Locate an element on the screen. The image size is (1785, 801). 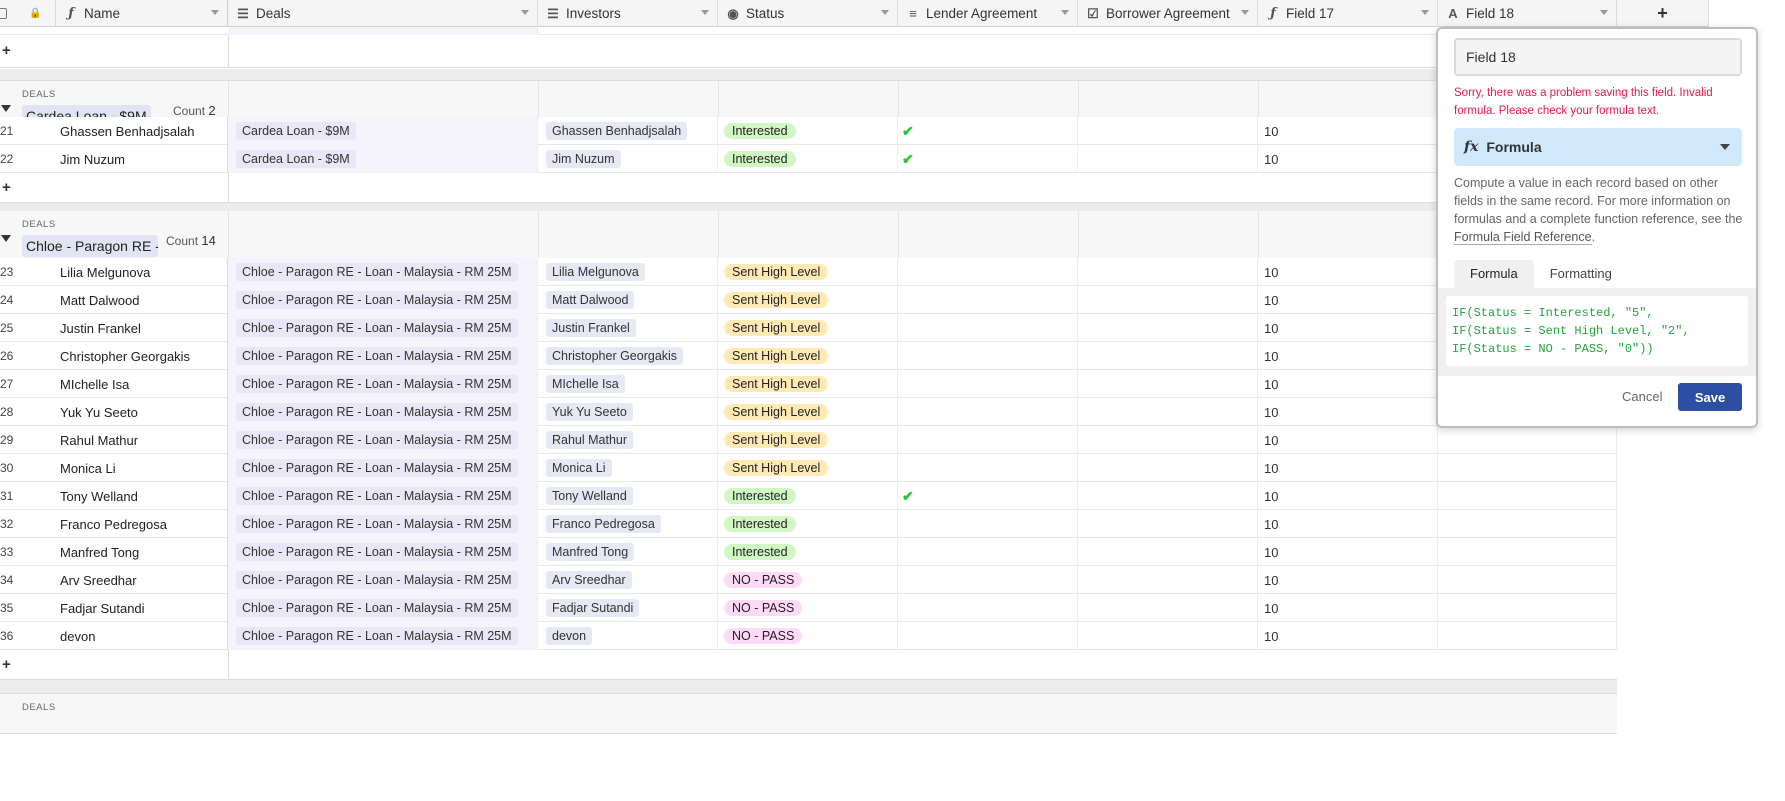
name-cell: Monica Li is located at coordinates (142, 468).